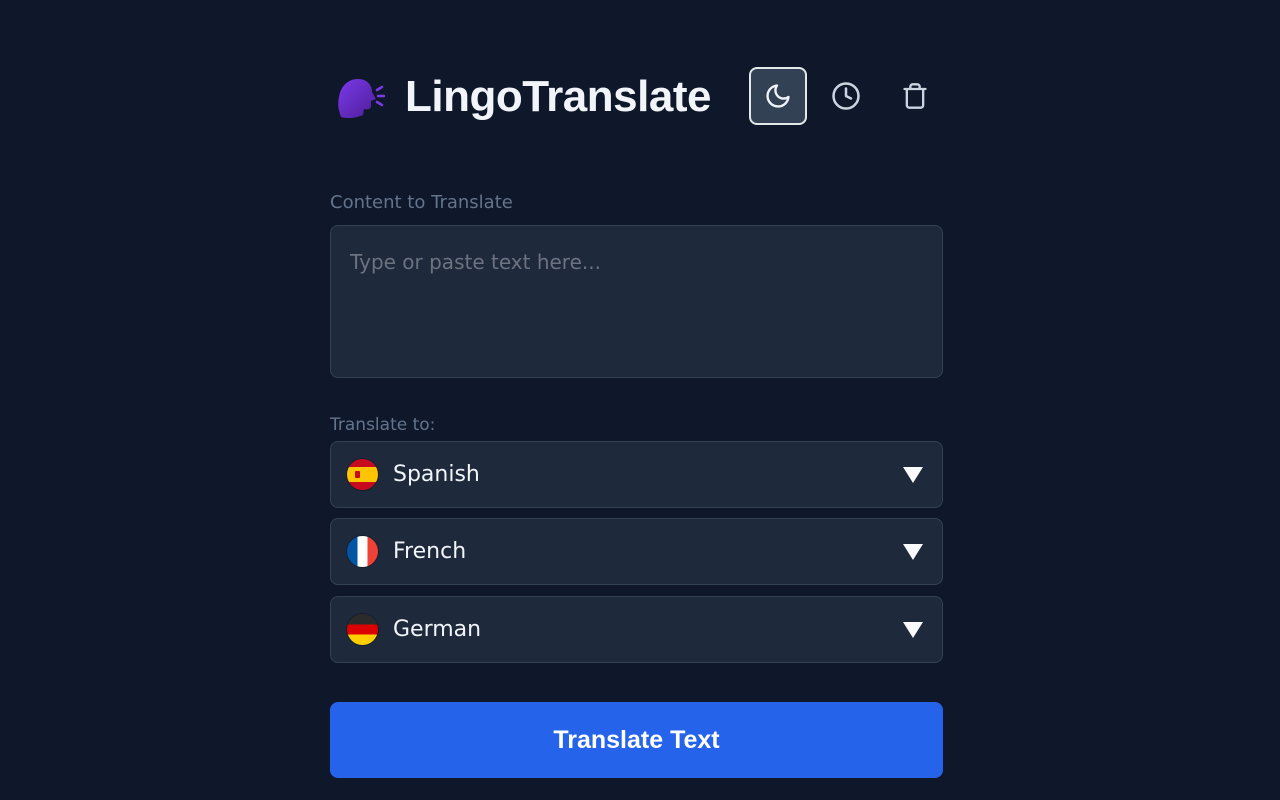 This screenshot has width=1280, height=800. I want to click on language-select-spanish: Spanish, so click(636, 474).